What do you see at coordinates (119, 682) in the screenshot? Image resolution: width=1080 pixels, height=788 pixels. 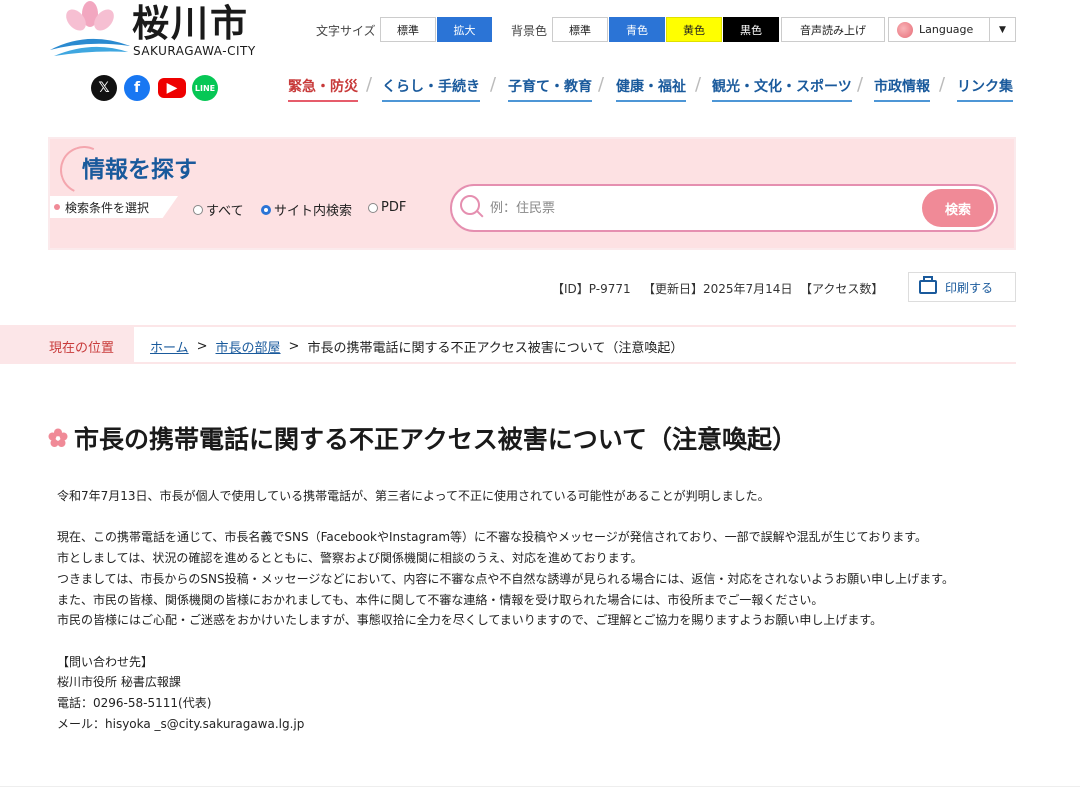 I see `contact-org: 桜川市役所 秘書広報課` at bounding box center [119, 682].